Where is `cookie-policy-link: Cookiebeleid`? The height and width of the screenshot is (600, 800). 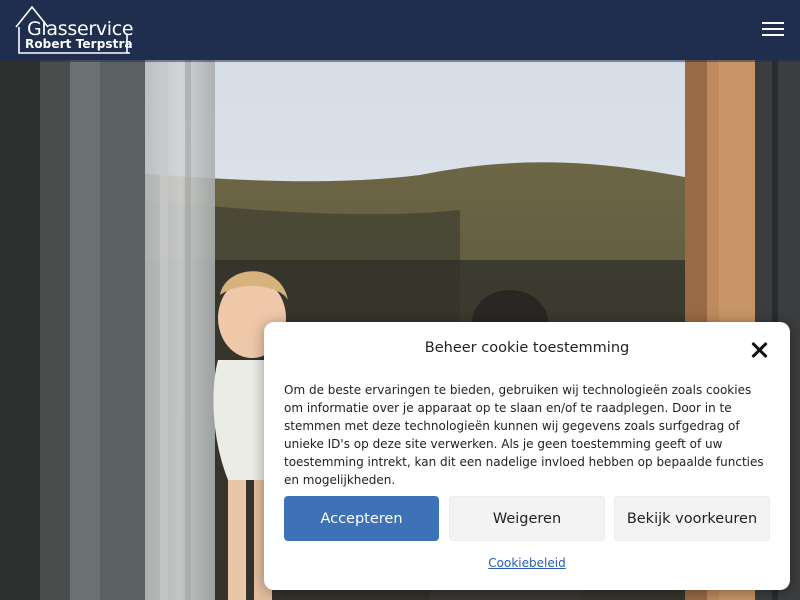 cookie-policy-link: Cookiebeleid is located at coordinates (526, 563).